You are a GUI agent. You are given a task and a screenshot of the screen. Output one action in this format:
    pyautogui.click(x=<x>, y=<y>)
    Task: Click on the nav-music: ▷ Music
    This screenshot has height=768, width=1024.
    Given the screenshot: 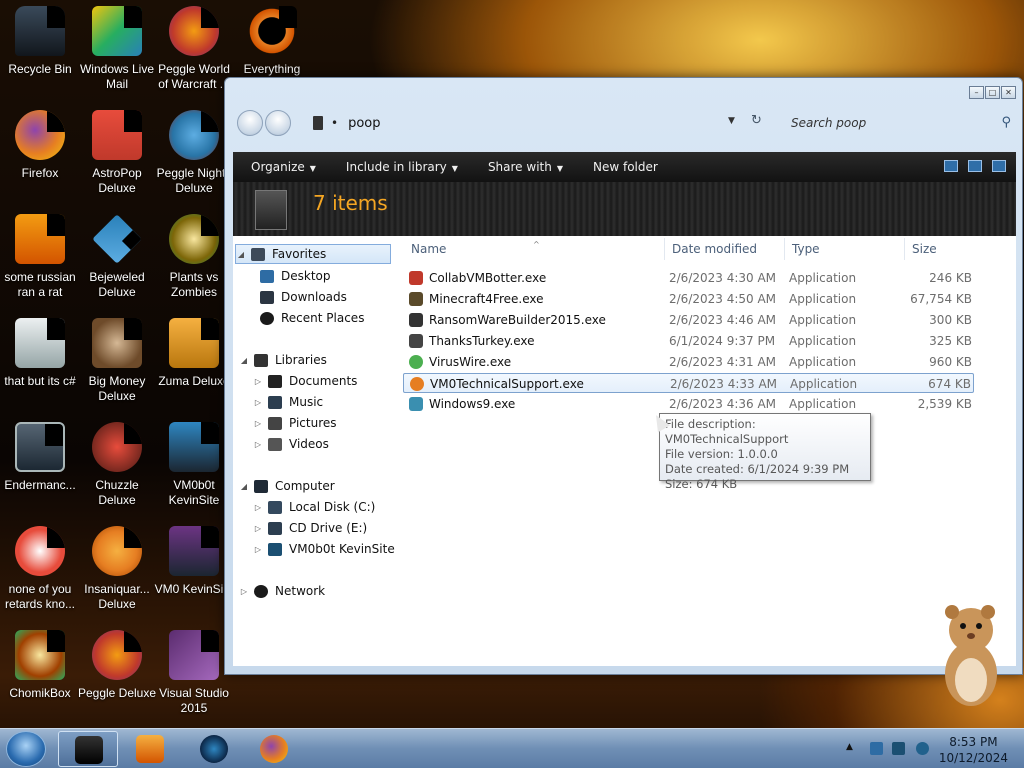 What is the action you would take?
    pyautogui.click(x=288, y=402)
    